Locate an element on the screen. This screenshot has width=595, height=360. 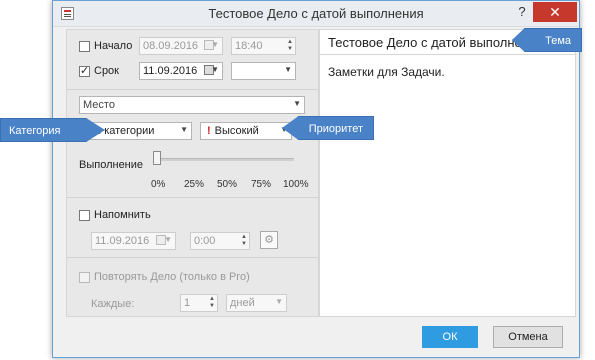
repeat-label: Повторять Дело (только в Pro) is located at coordinates (172, 277).